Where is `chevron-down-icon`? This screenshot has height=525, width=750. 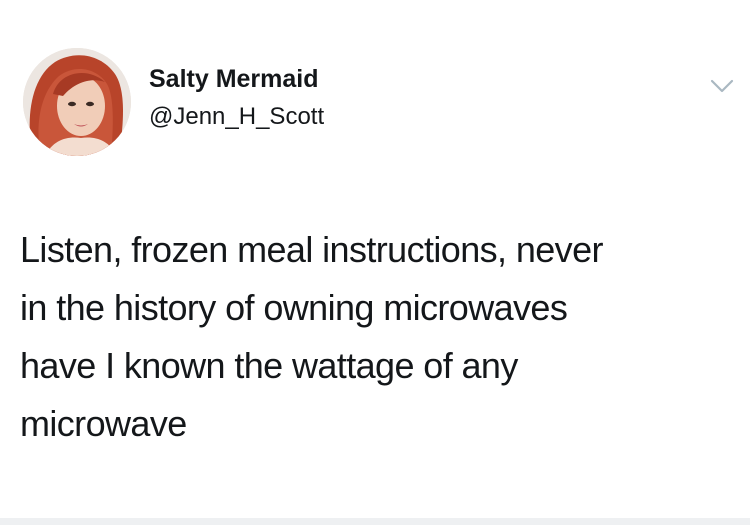
chevron-down-icon is located at coordinates (722, 86).